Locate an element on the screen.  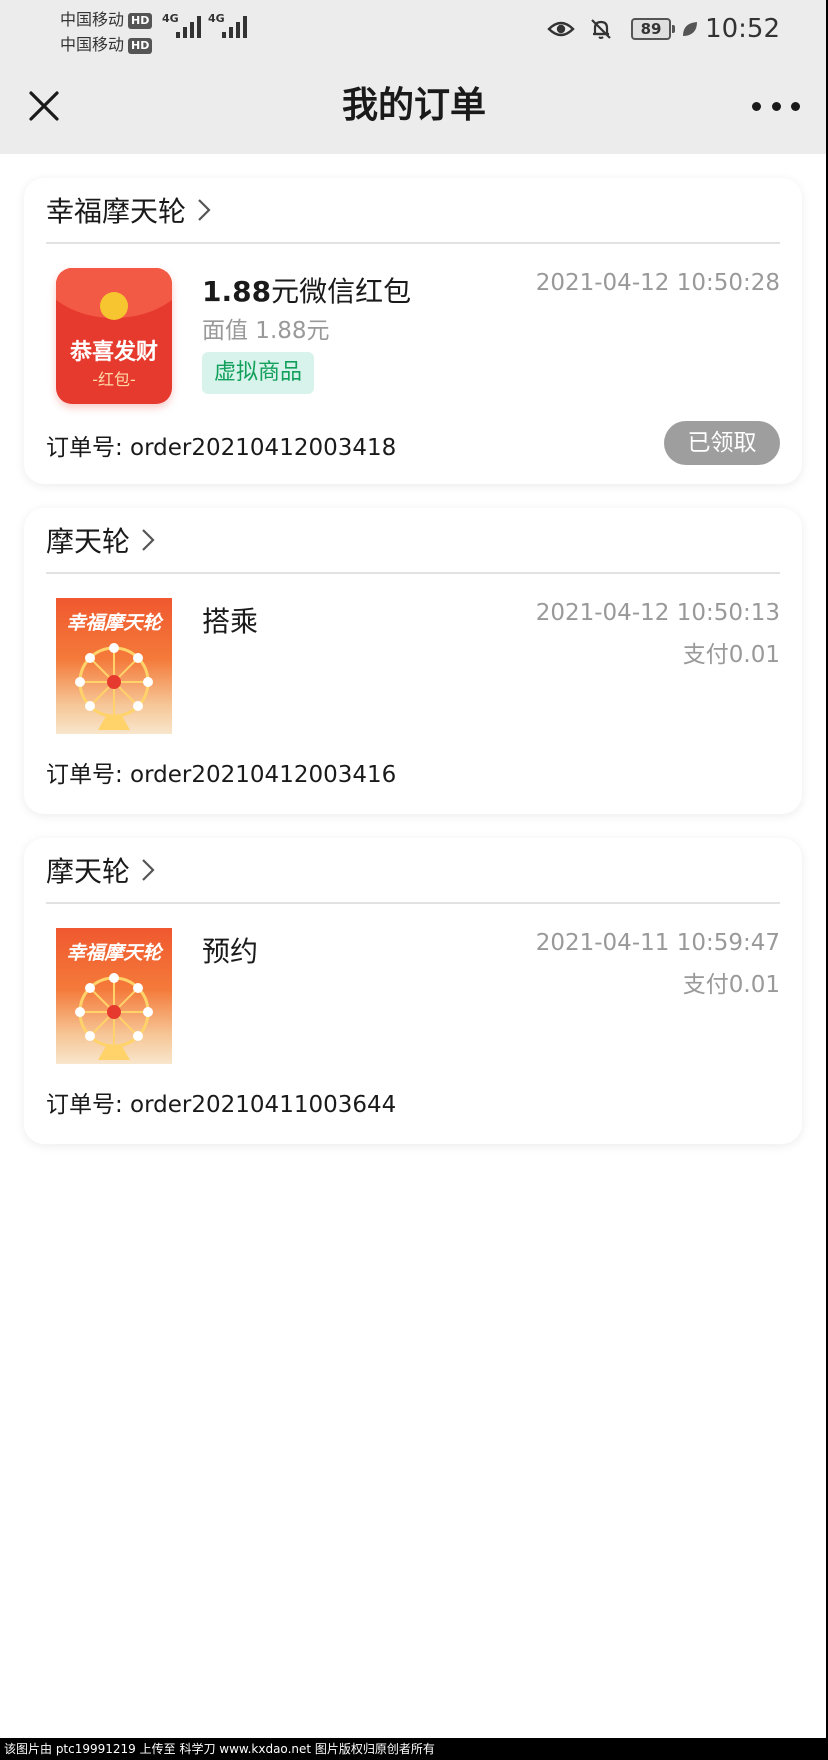
carrier-2: 中国移动 HD is located at coordinates (106, 43).